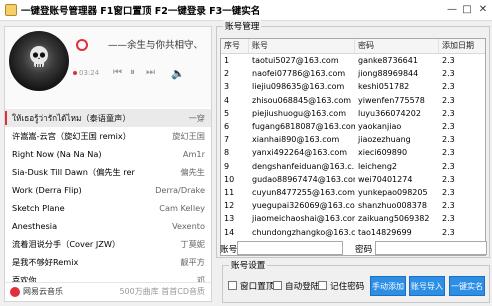 Image resolution: width=492 pixels, height=306 pixels. Describe the element at coordinates (227, 87) in the screenshot. I see `cell-index: 3` at that location.